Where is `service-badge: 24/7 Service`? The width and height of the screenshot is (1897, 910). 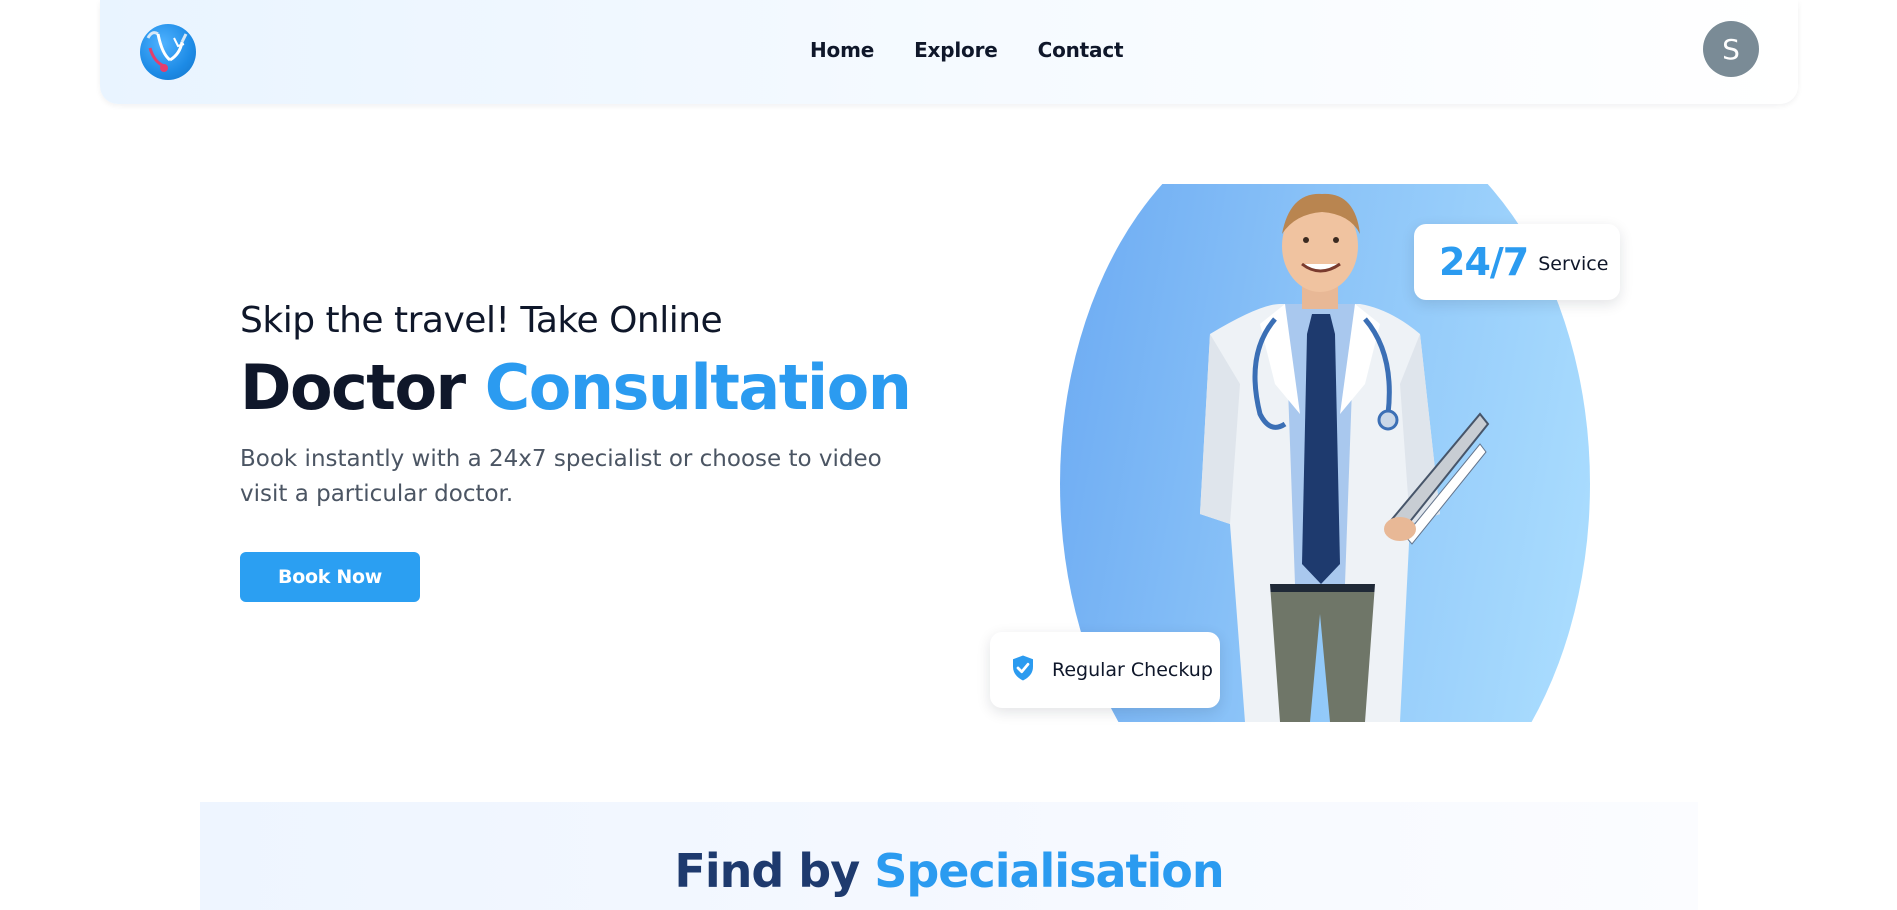 service-badge: 24/7 Service is located at coordinates (1517, 262).